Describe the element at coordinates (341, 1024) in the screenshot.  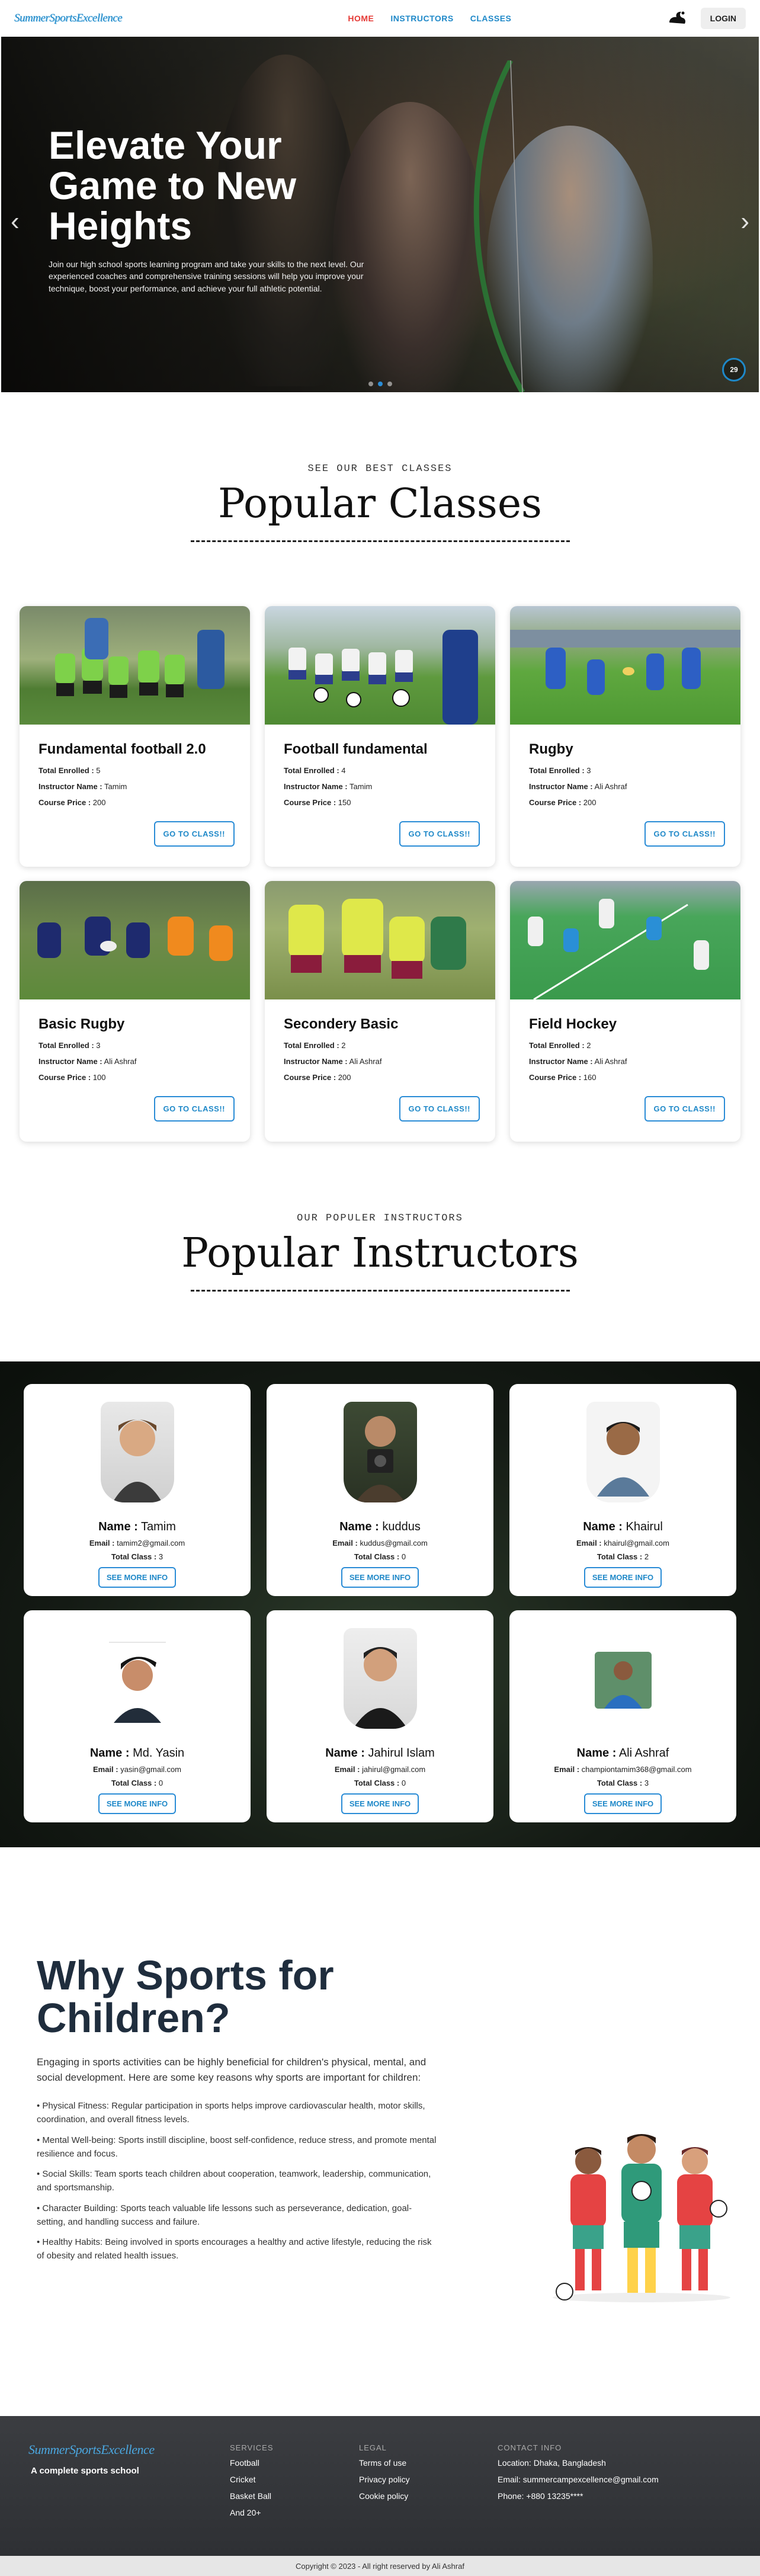
I see `class-name: Secondery Basic` at that location.